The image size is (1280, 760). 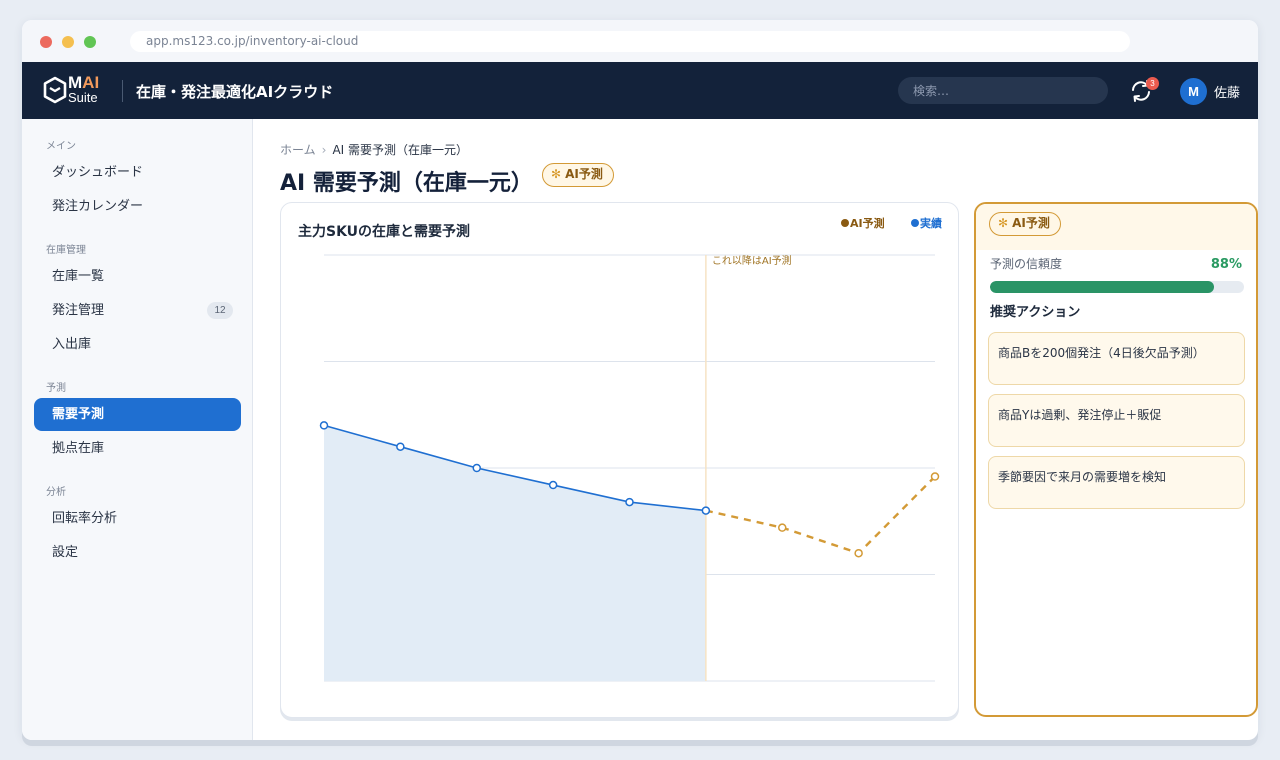 I want to click on sidebar-section-main: メイン, so click(x=61, y=146).